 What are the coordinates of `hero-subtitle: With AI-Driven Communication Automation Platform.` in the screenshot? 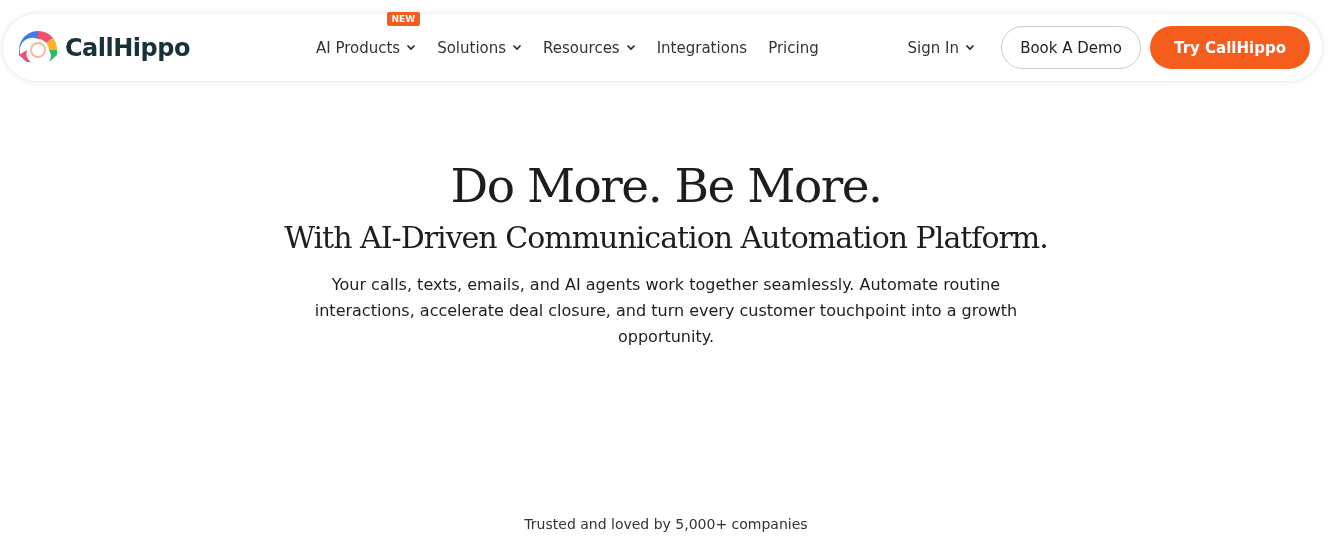 It's located at (666, 238).